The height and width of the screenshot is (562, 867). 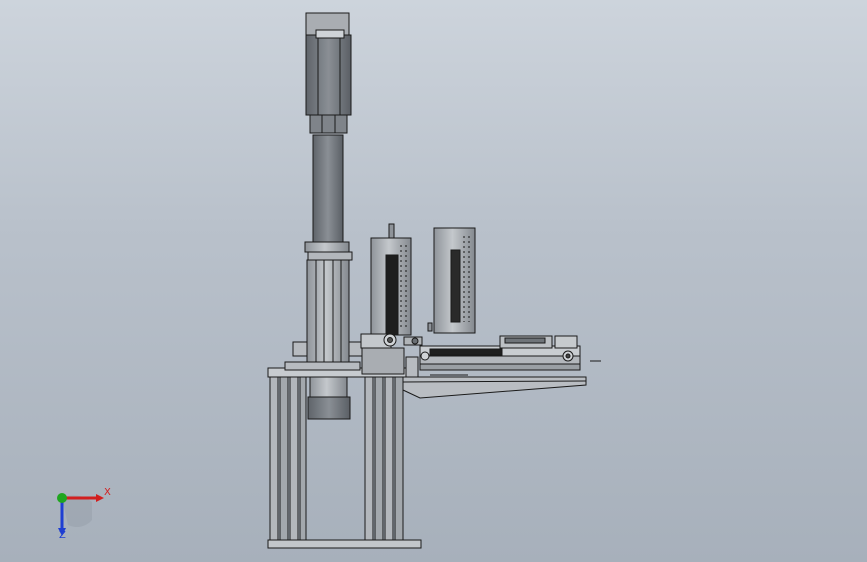 What do you see at coordinates (510, 355) in the screenshot?
I see `linear-slide-rail` at bounding box center [510, 355].